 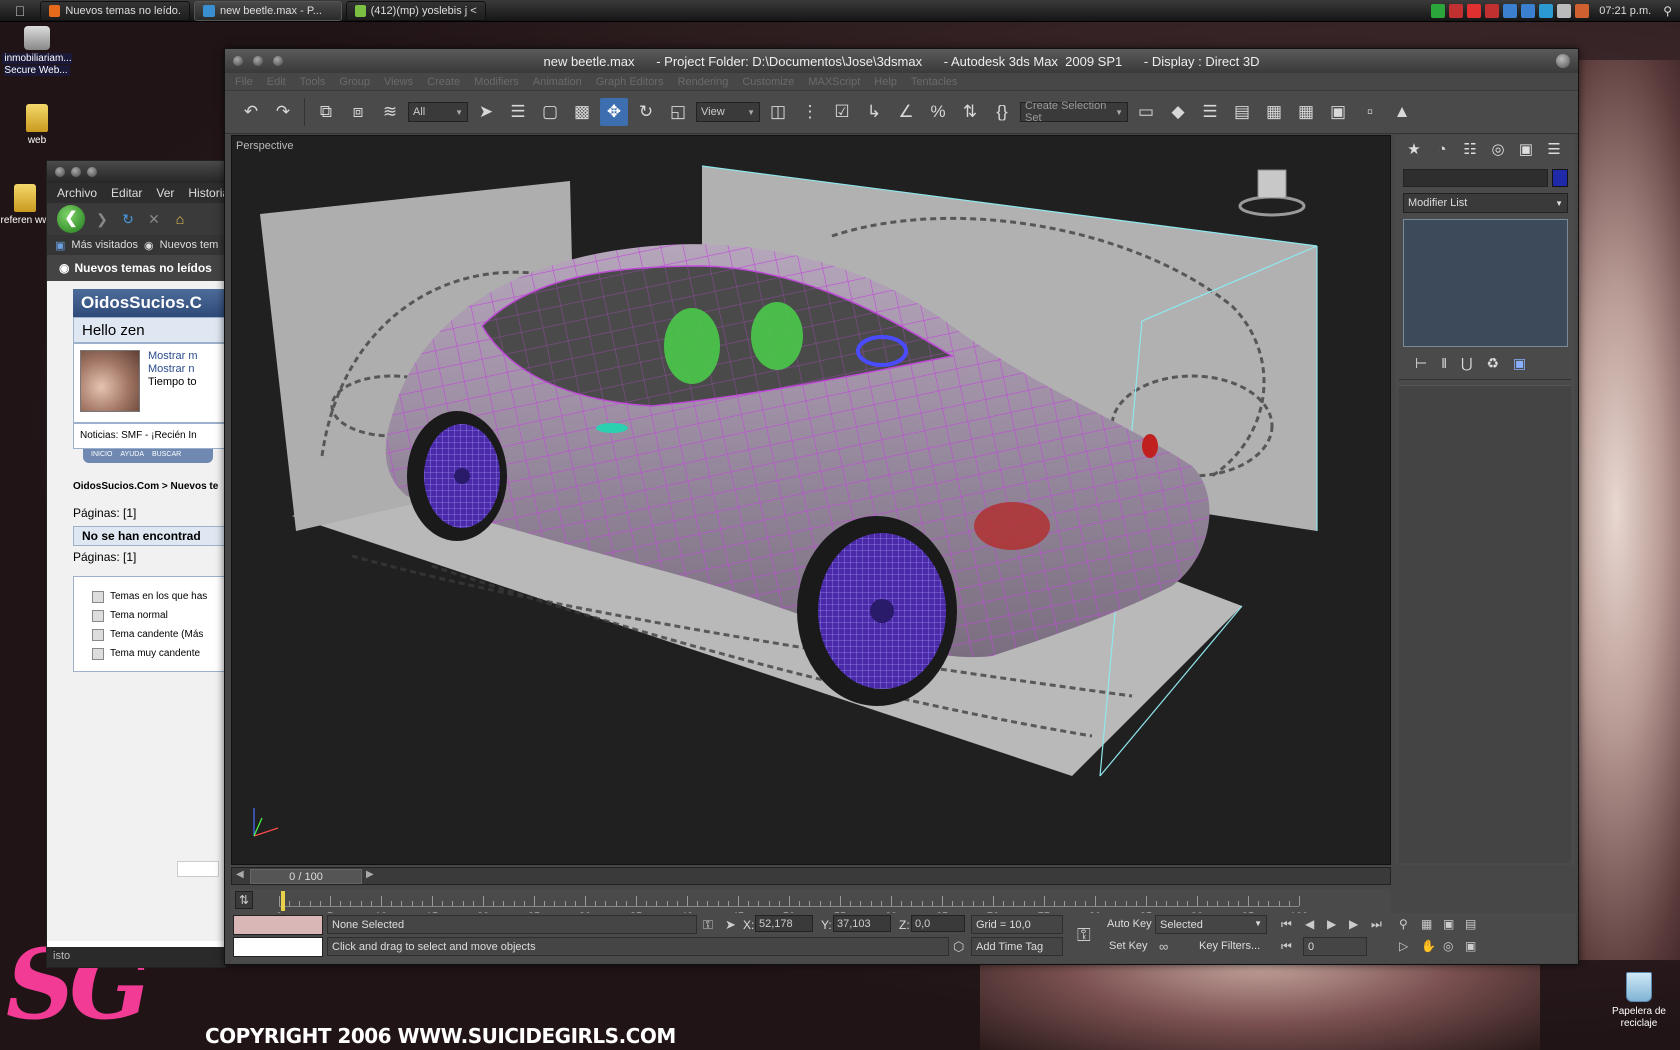 I want to click on set-key-button: Set Key, so click(x=1128, y=946).